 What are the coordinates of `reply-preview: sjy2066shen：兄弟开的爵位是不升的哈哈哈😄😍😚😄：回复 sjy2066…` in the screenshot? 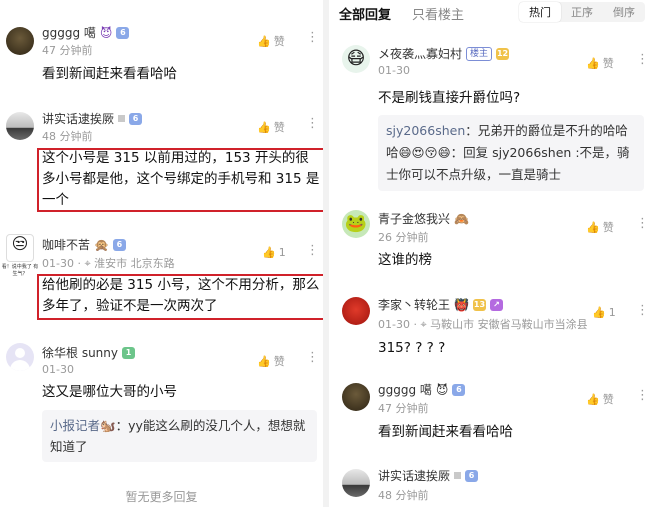 It's located at (511, 153).